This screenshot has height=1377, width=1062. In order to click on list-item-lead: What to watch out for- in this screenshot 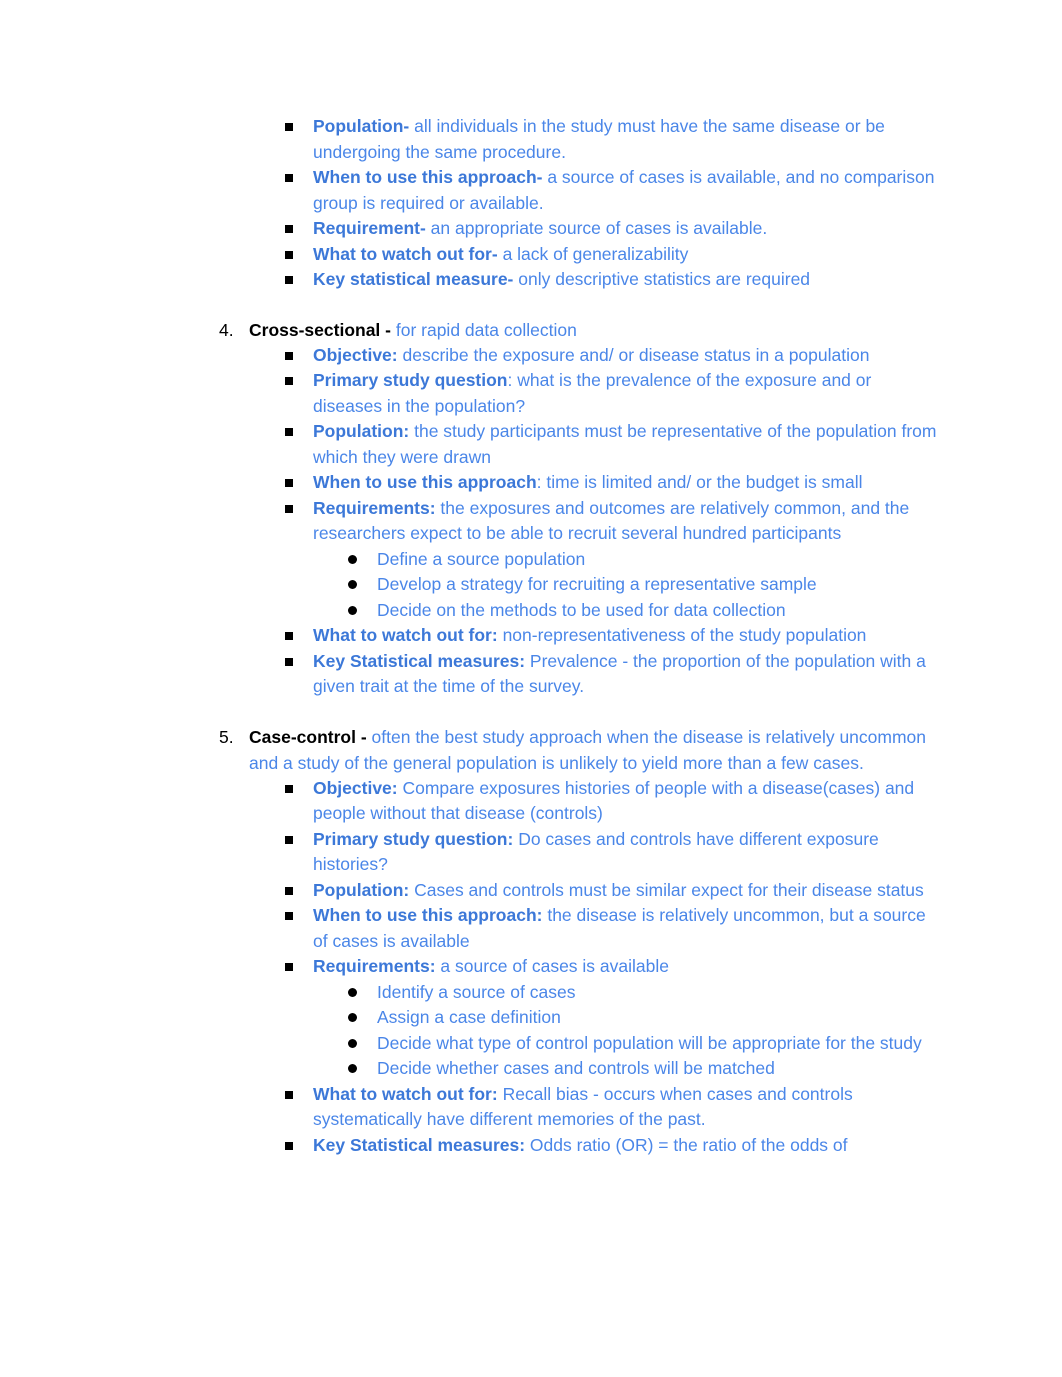, I will do `click(405, 253)`.